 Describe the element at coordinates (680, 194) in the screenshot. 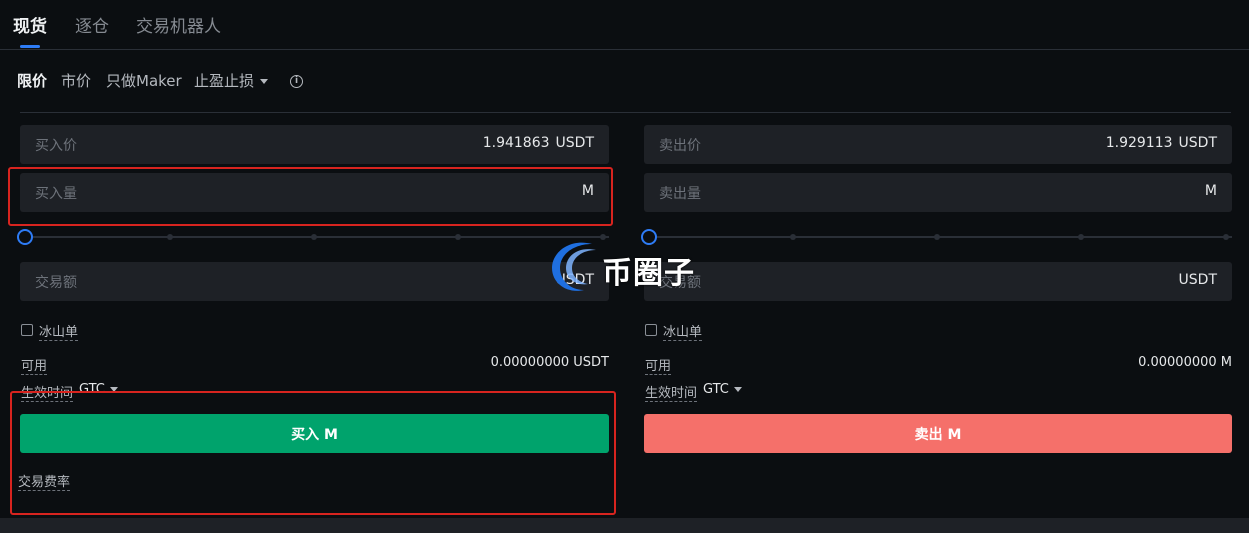

I see `sell-amount-placeholder: 卖出量` at that location.